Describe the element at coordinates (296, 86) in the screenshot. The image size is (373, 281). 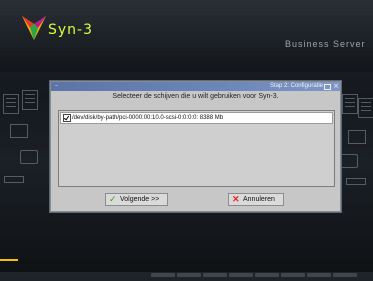
I see `dialog-title: Stap 2: Configuratie` at that location.